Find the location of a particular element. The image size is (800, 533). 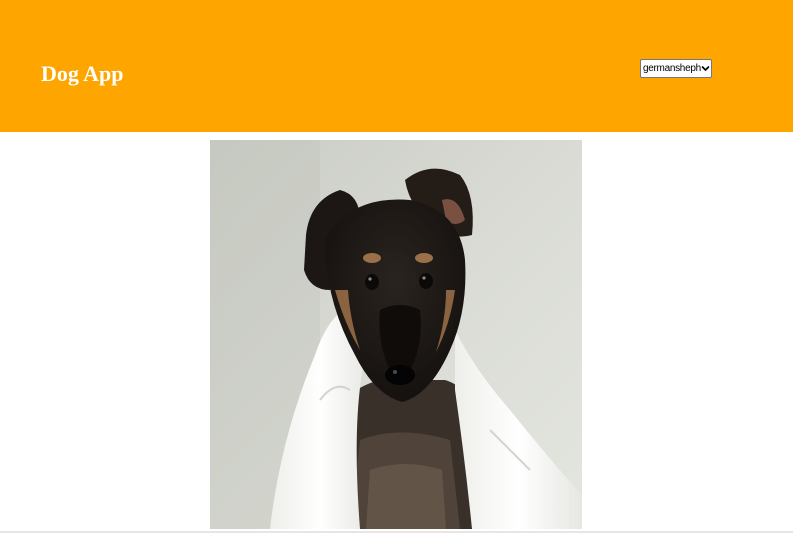

app-title: Dog App is located at coordinates (82, 73).